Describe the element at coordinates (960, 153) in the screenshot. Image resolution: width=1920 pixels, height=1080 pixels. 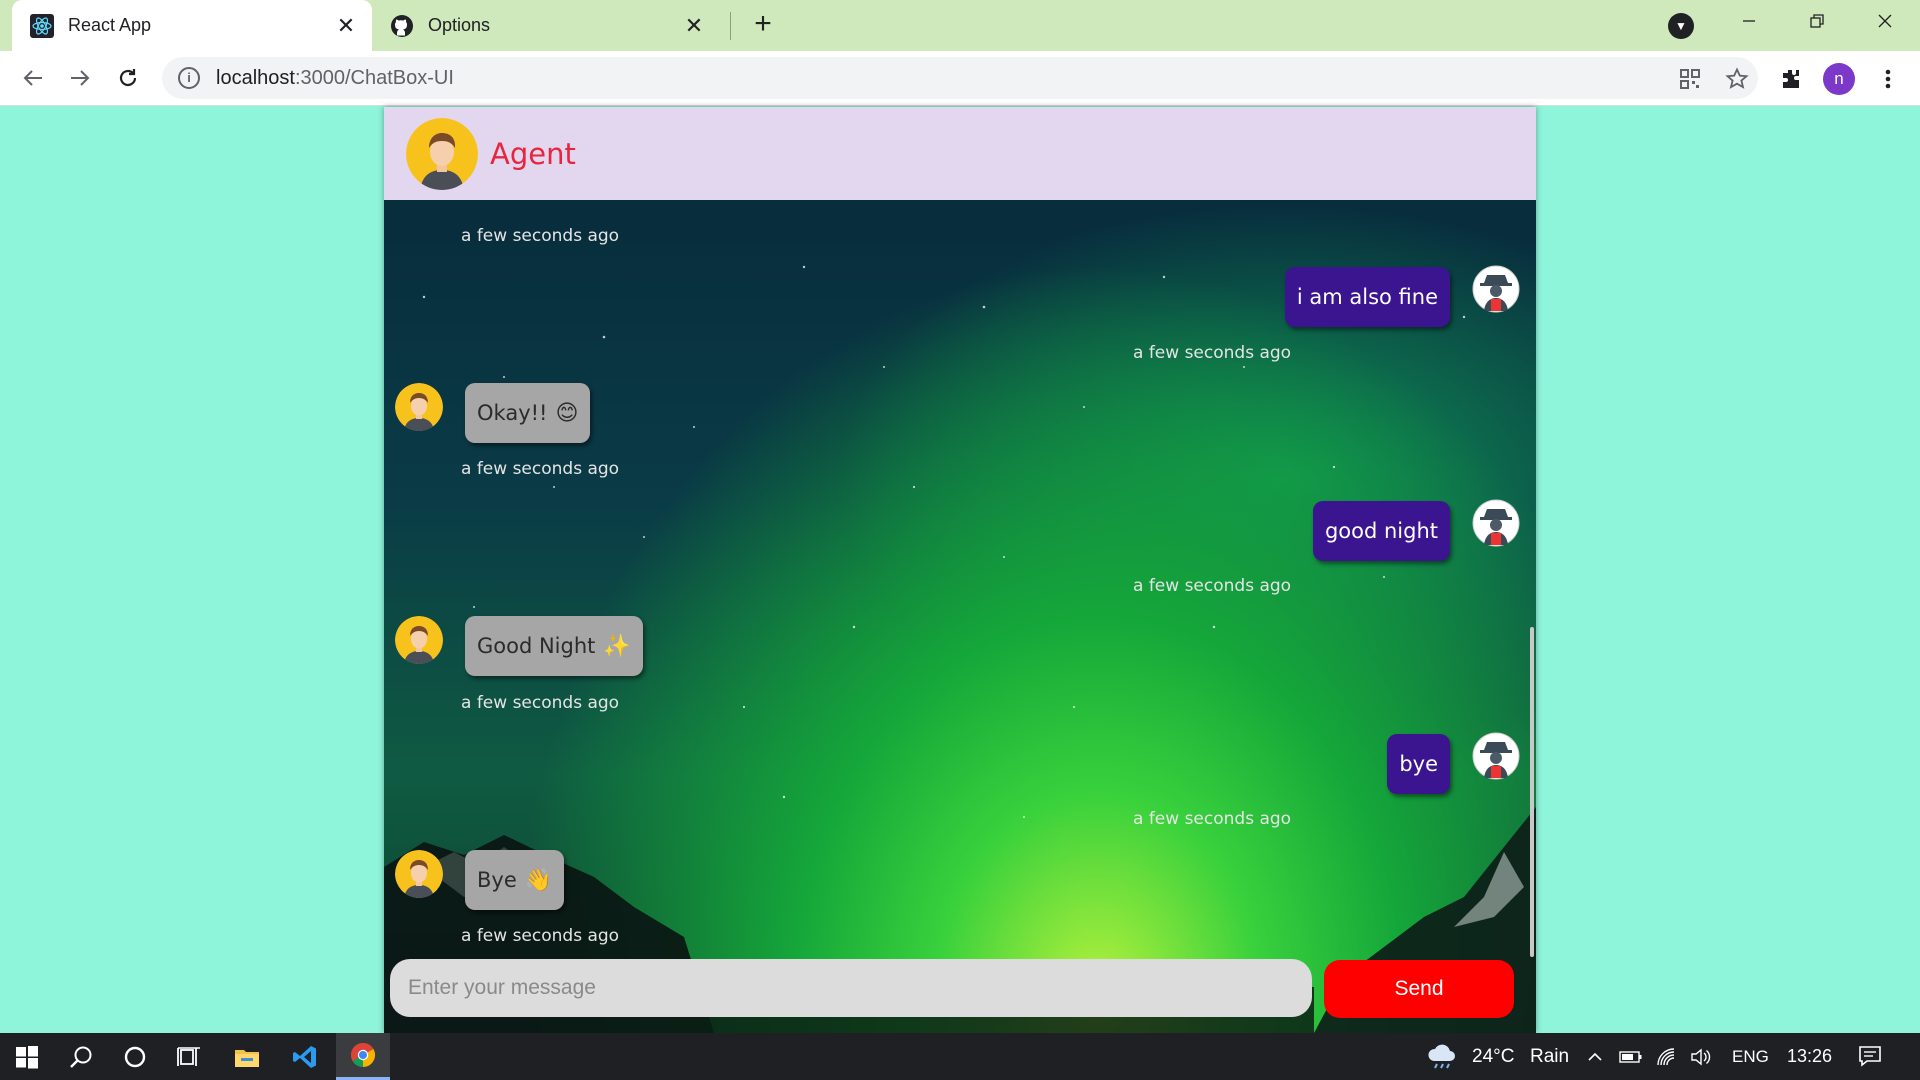
I see `chat-header: Agent` at that location.